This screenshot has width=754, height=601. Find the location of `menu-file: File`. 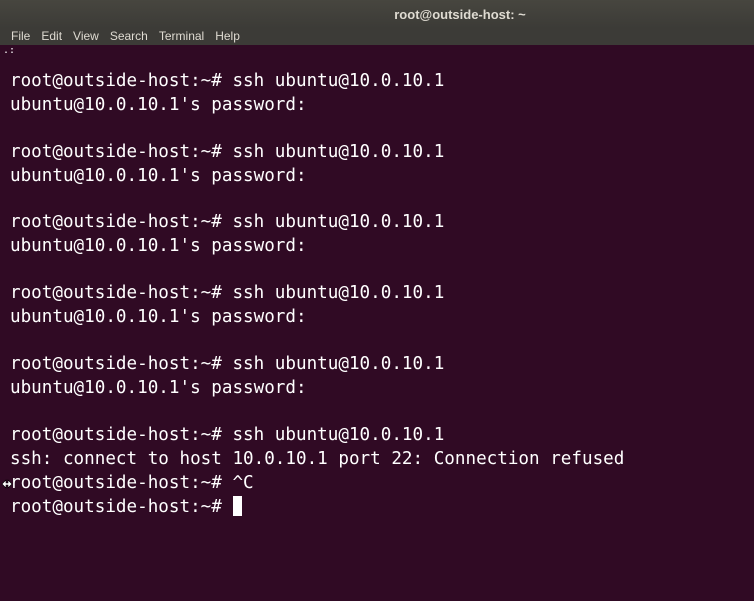

menu-file: File is located at coordinates (20, 36).